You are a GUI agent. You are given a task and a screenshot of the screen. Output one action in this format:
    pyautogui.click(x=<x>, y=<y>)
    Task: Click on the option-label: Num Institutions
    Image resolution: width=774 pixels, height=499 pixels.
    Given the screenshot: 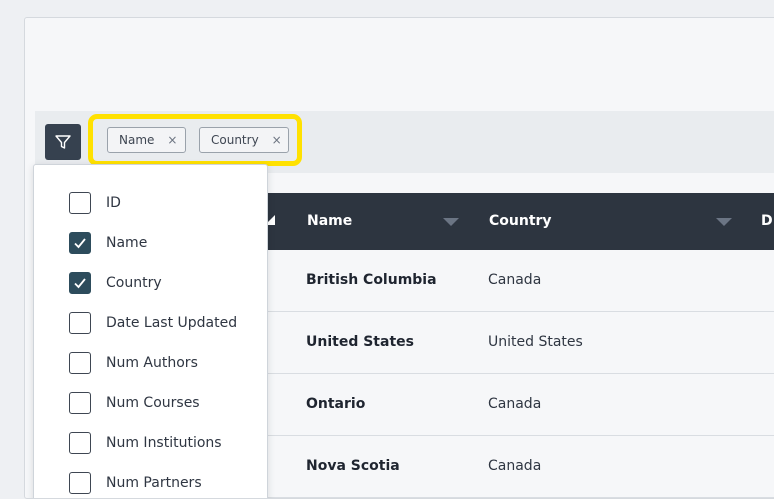 What is the action you would take?
    pyautogui.click(x=164, y=443)
    